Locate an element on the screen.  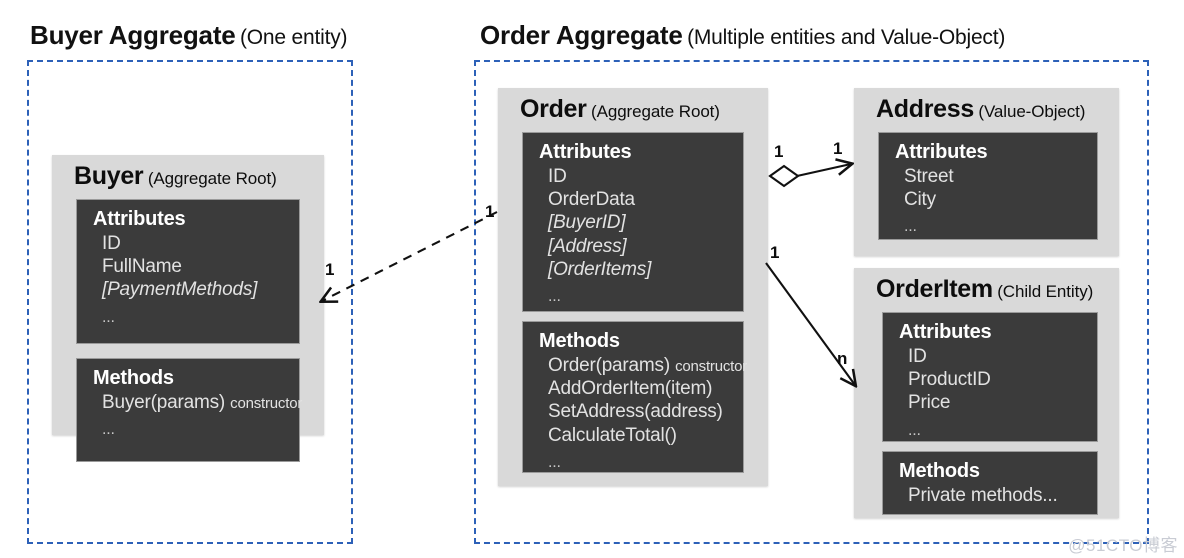
buyer-aggregate-title: Buyer Aggregate (One entity) is located at coordinates (189, 35).